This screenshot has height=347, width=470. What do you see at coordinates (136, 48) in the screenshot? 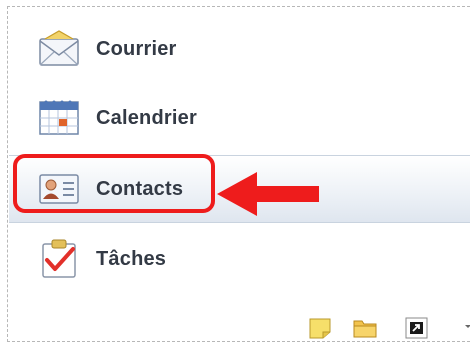
I see `nav-item-label: Courrier` at bounding box center [136, 48].